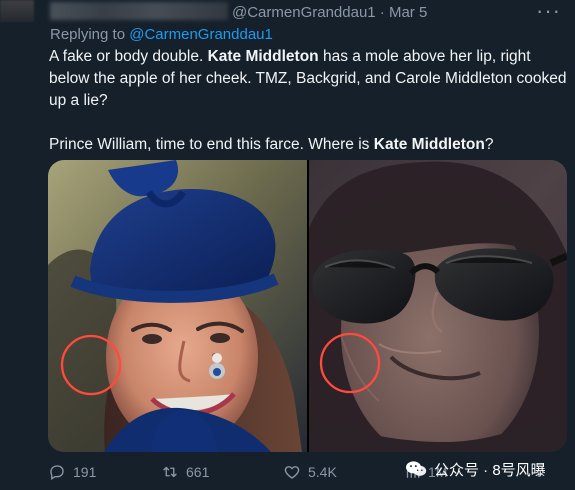 This screenshot has height=490, width=575. What do you see at coordinates (128, 56) in the screenshot?
I see `tweet-text-segment: A fake or body double.` at bounding box center [128, 56].